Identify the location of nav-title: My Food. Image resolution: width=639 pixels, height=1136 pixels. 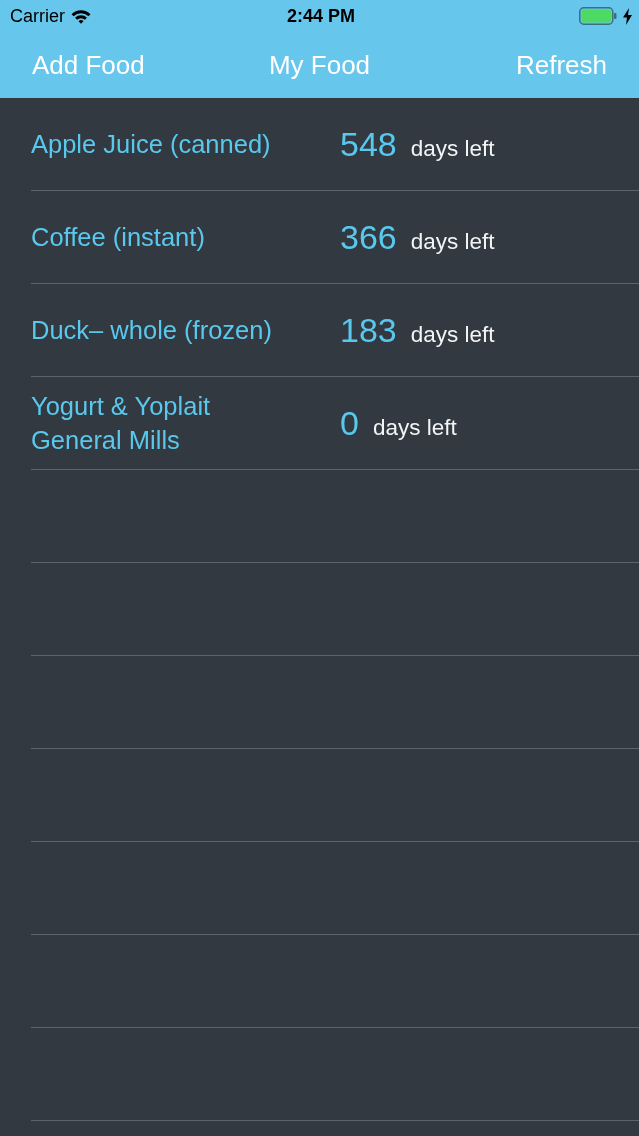
(319, 65).